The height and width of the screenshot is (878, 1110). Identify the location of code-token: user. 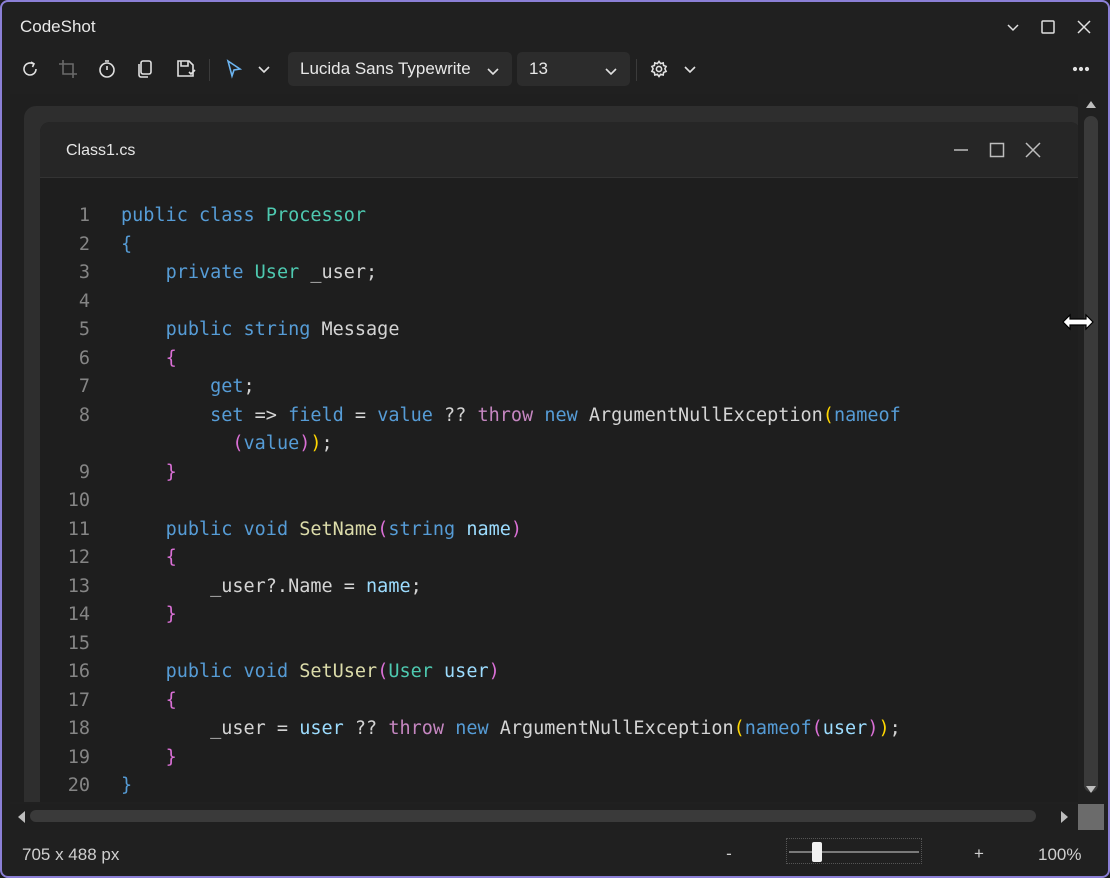
(321, 728).